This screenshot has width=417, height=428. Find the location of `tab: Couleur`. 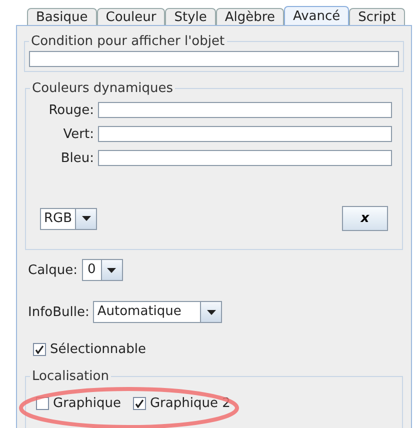

tab: Couleur is located at coordinates (131, 16).